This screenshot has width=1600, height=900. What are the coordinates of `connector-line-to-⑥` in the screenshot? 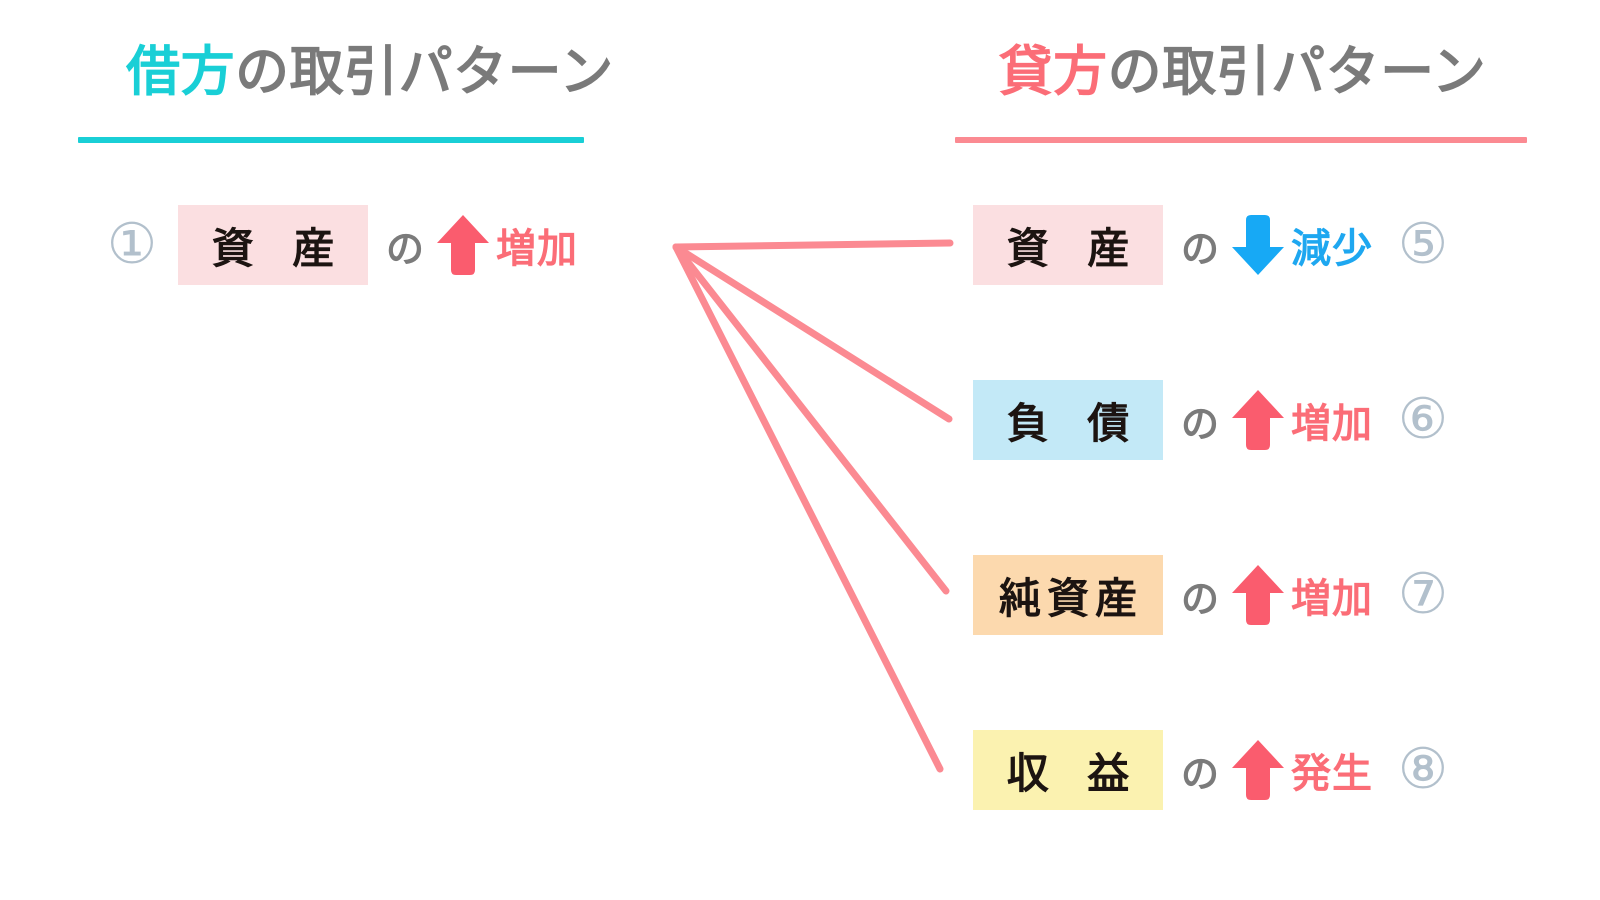 It's located at (812, 333).